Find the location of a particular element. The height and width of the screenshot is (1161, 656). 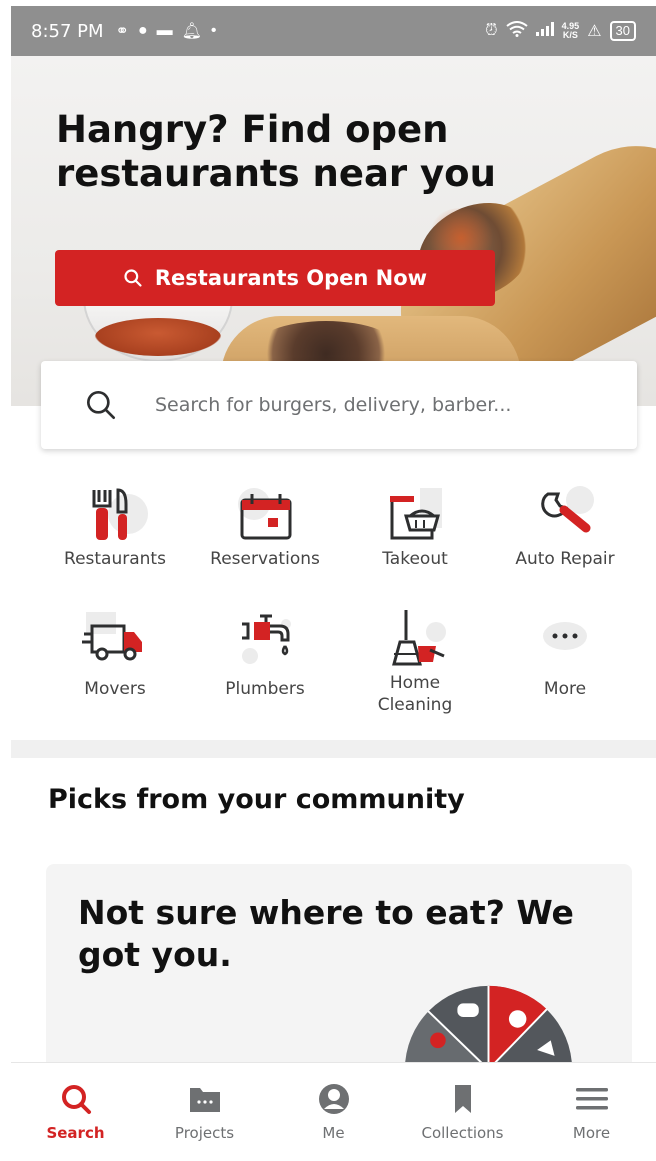

nav-label: More is located at coordinates (591, 1133).